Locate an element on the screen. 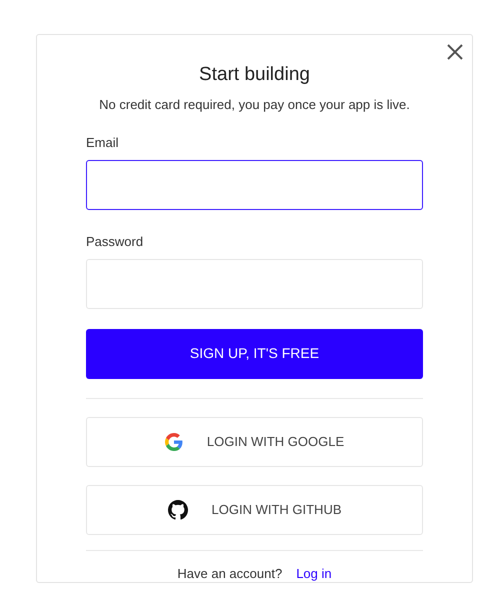 This screenshot has width=500, height=606. github-icon is located at coordinates (178, 510).